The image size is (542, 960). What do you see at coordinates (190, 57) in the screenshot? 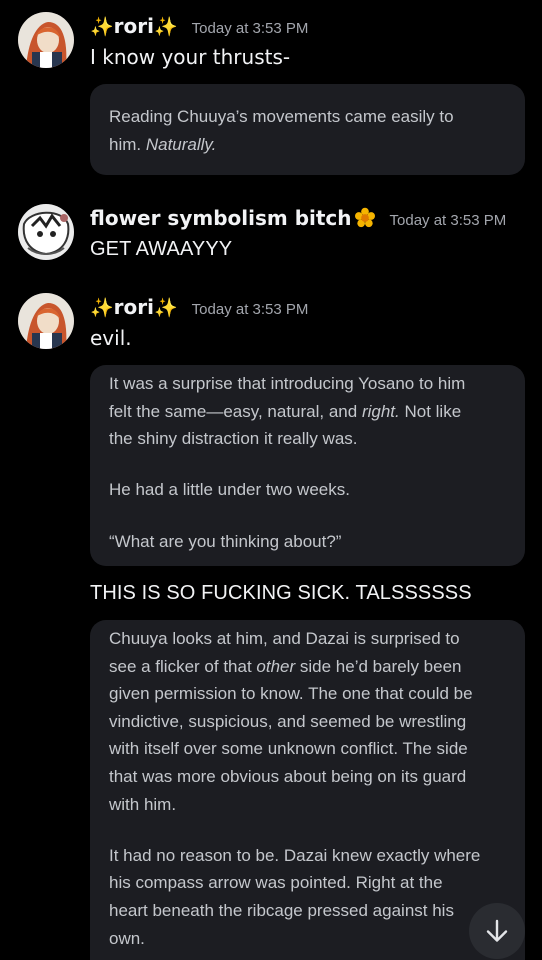
I see `message-text: I know your thrusts-` at bounding box center [190, 57].